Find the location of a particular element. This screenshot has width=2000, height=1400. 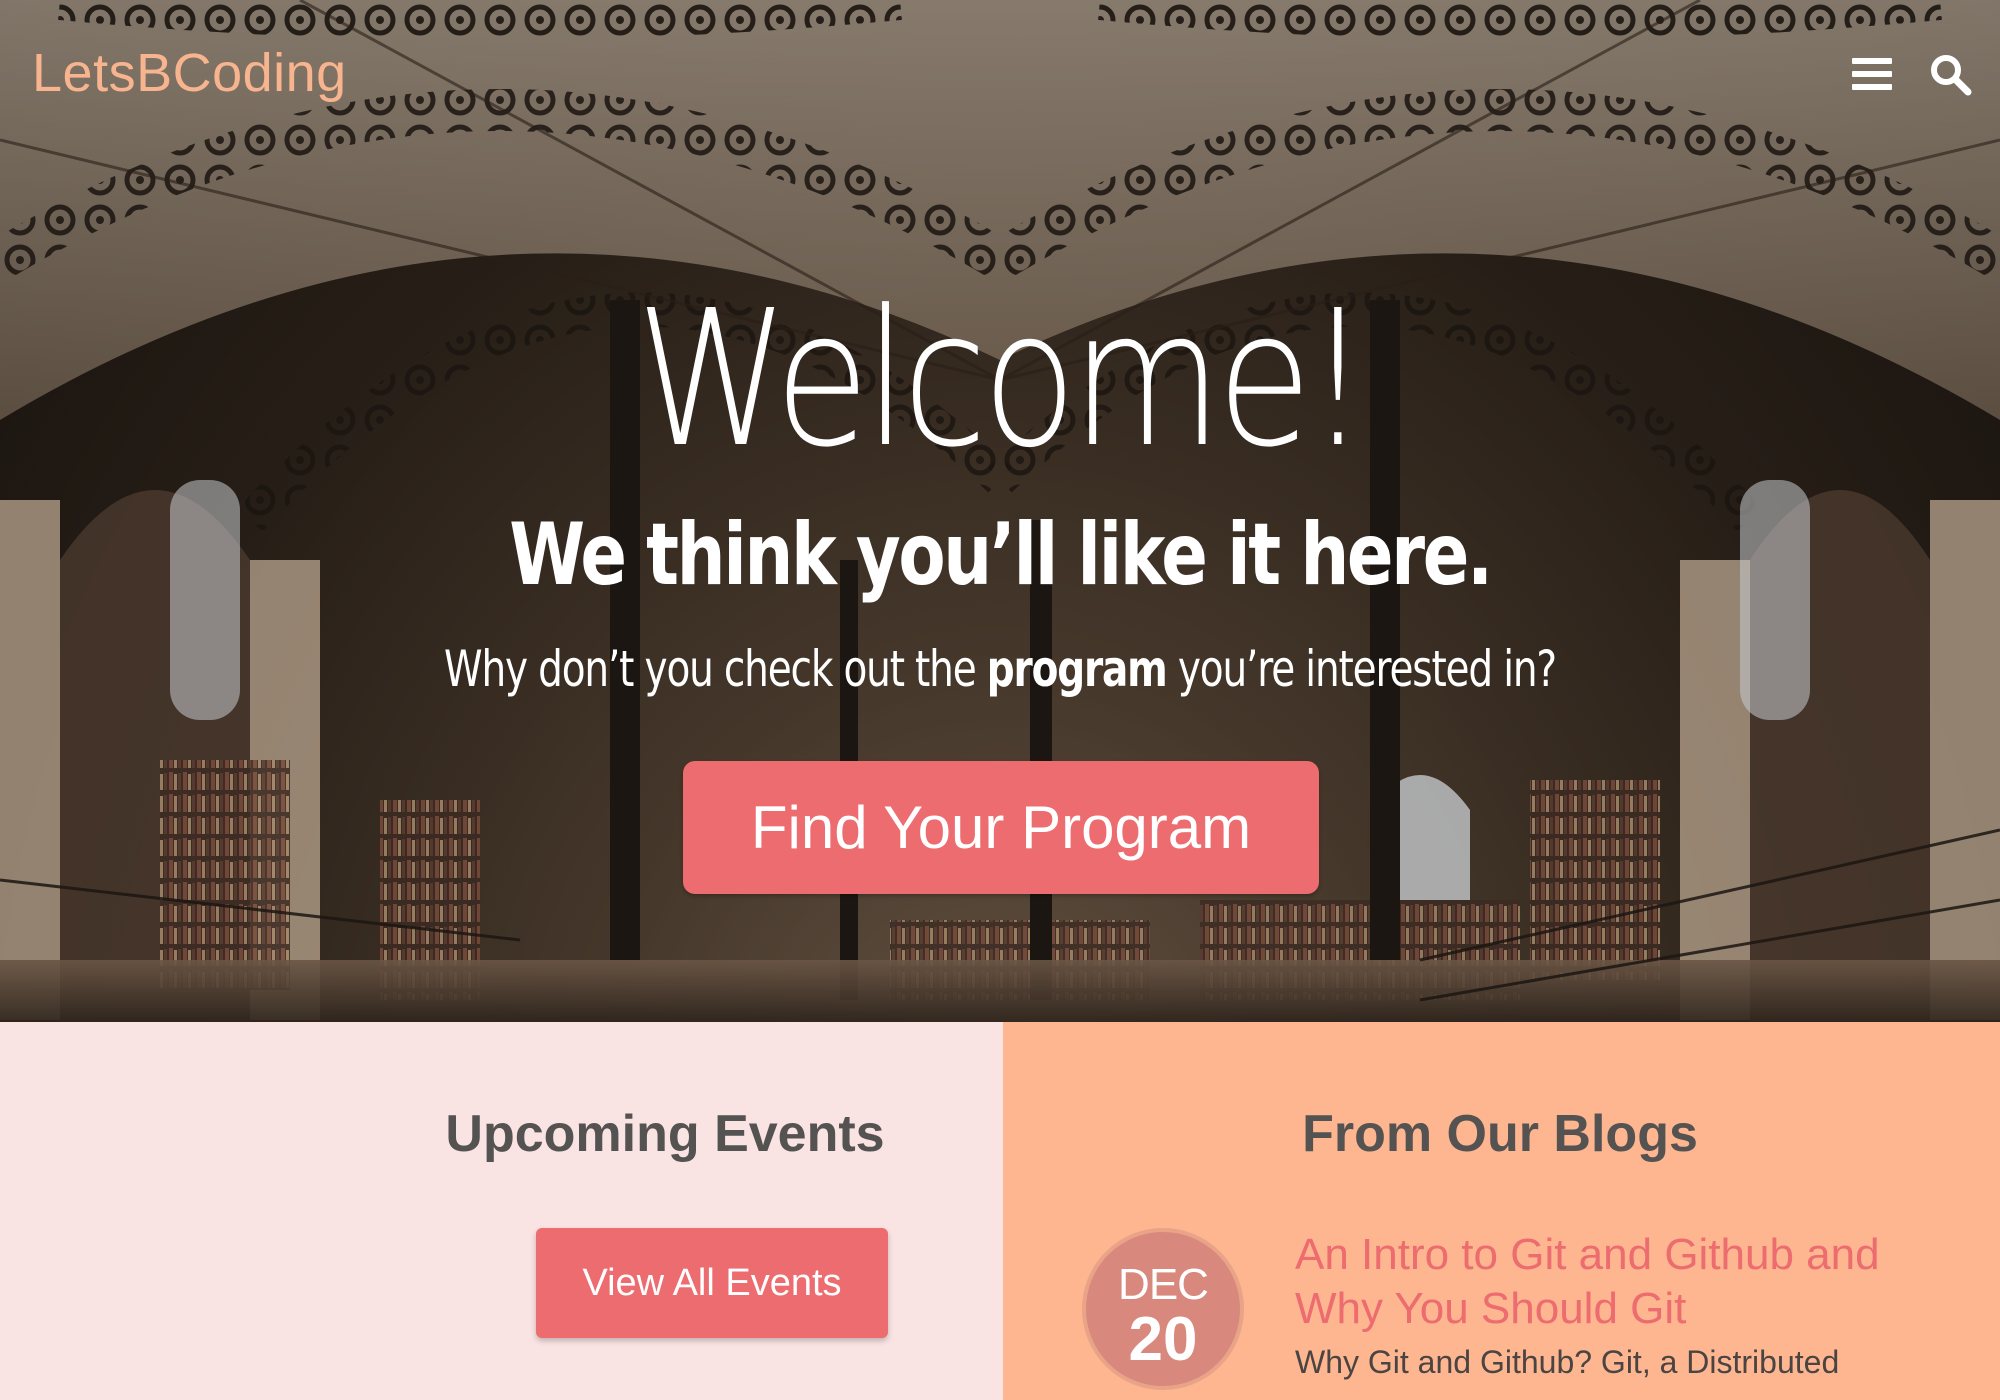

find-your-program-button: Find Your Program is located at coordinates (1001, 827).